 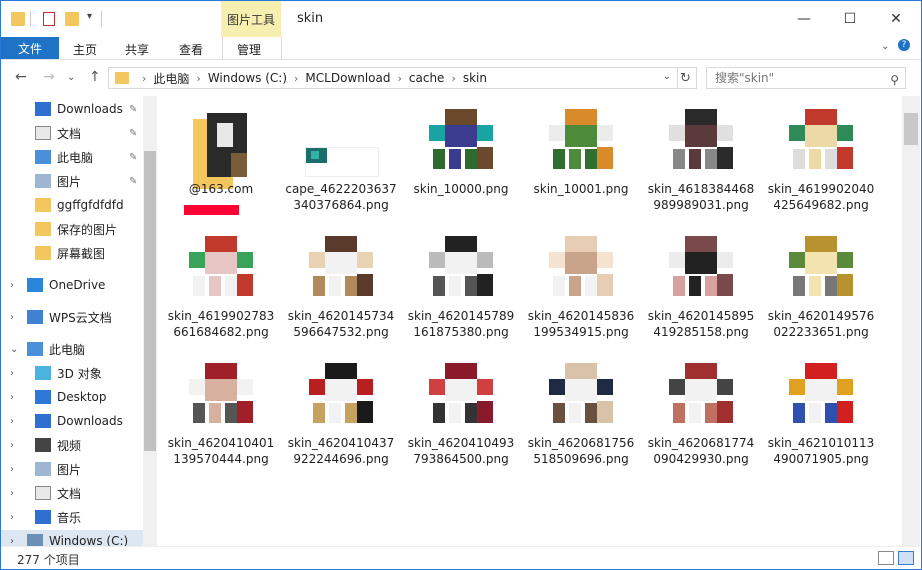 I want to click on document-icon, so click(x=43, y=133).